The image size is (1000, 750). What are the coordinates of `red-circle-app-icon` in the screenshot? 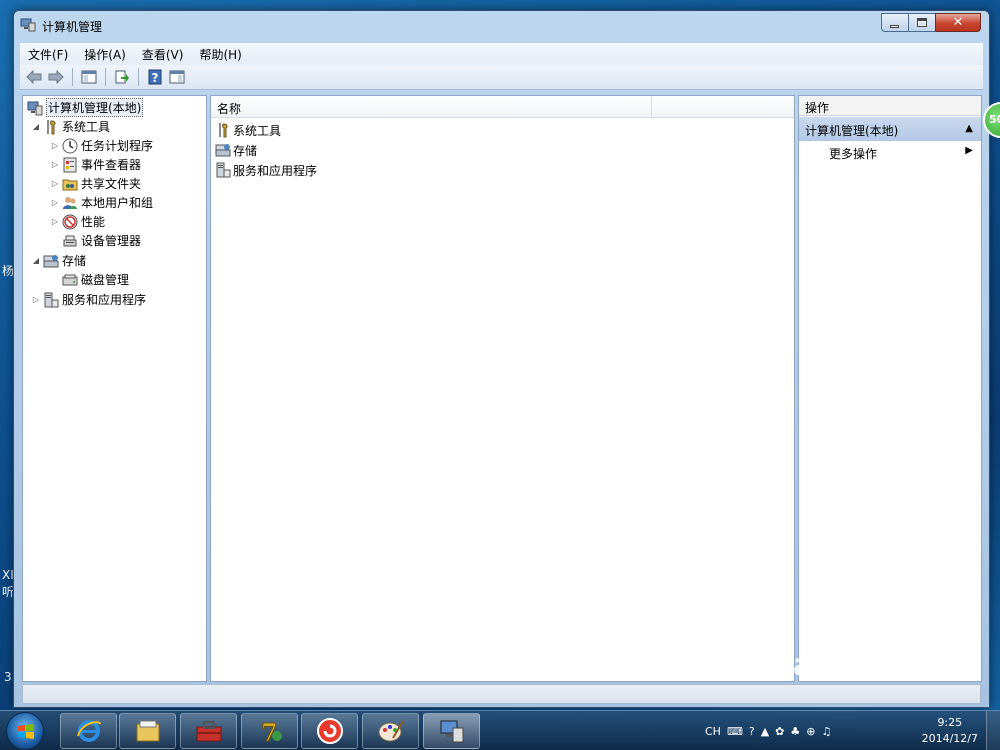 It's located at (329, 731).